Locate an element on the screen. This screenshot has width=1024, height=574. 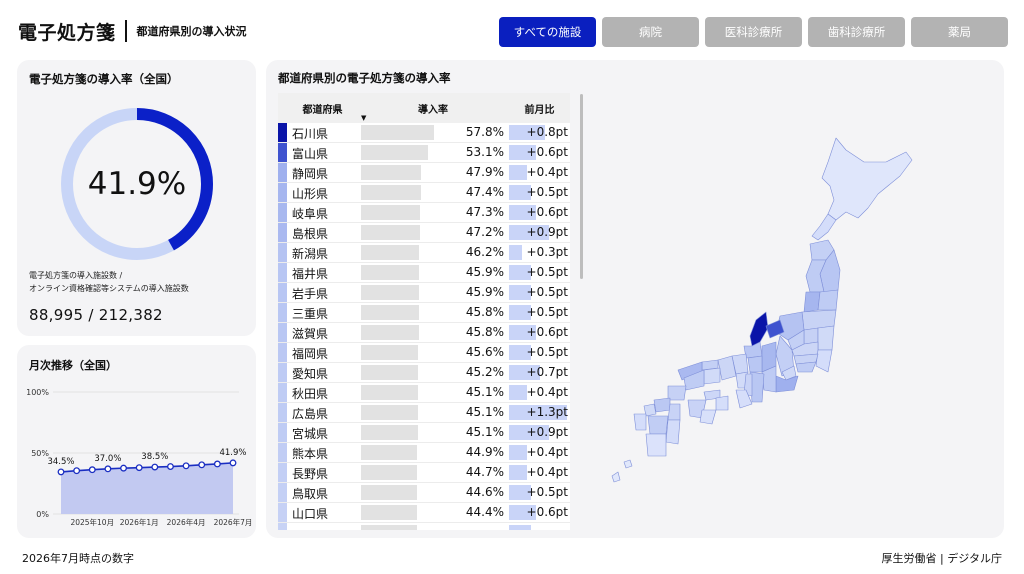
table-row: 富山県 53.1% +0.6pt is located at coordinates (424, 153).